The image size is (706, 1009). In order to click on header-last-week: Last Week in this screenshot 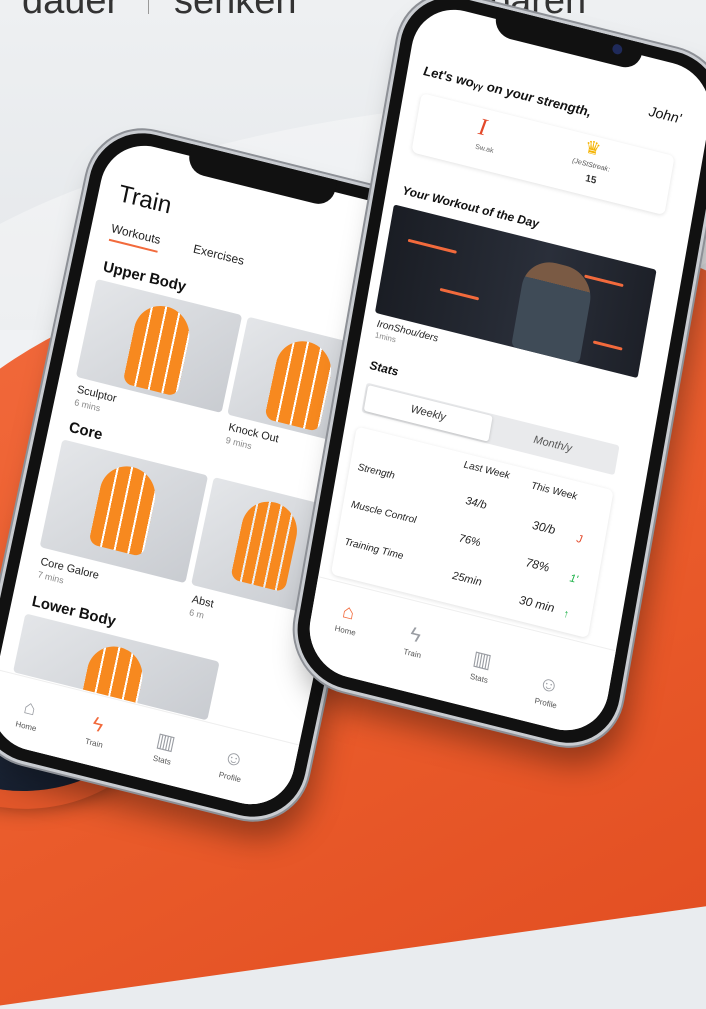, I will do `click(486, 470)`.